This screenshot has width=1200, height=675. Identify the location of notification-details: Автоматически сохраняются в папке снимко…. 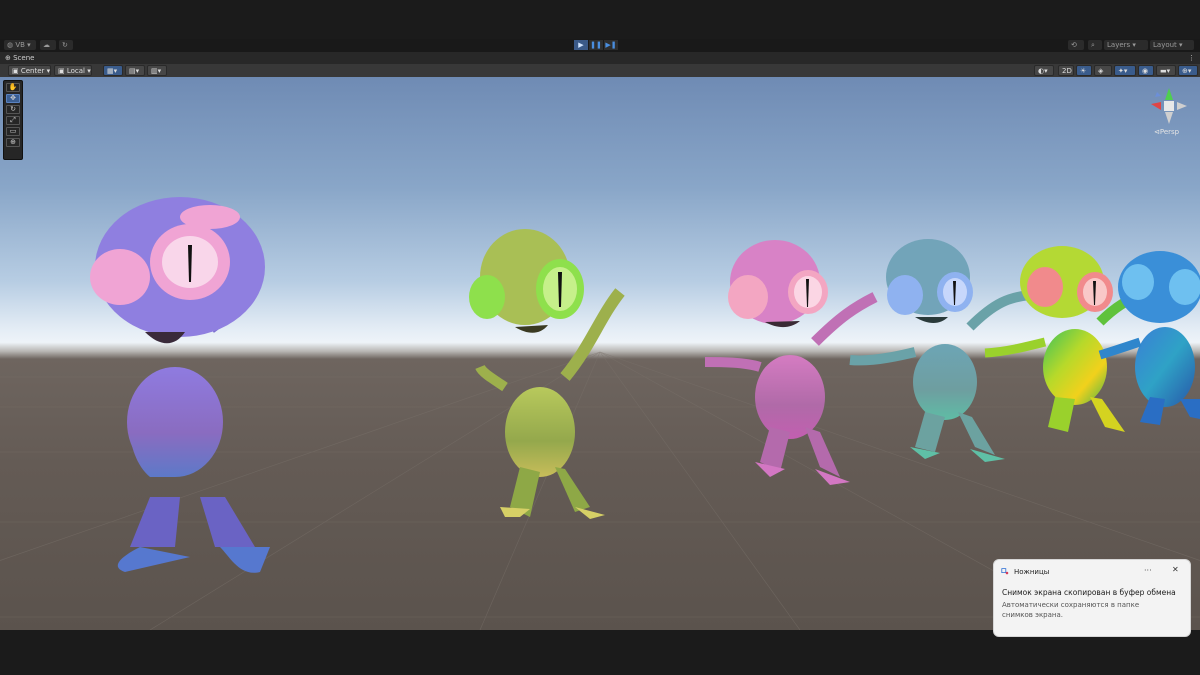
(1071, 610).